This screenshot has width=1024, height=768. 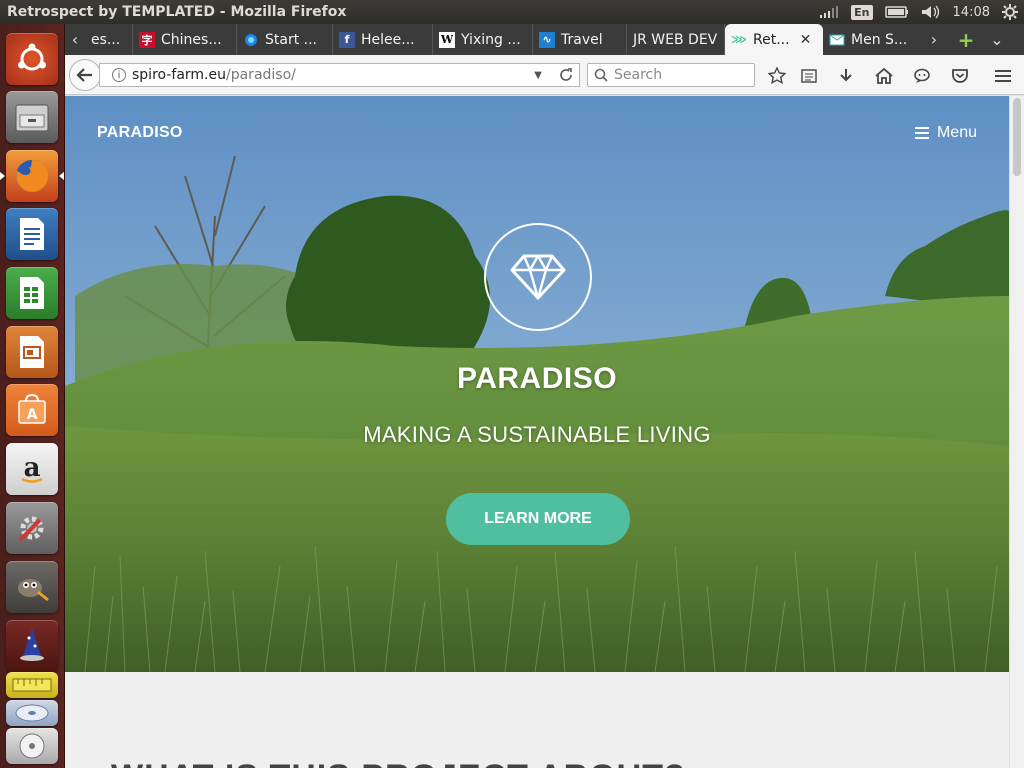 I want to click on reading-list-icon, so click(x=809, y=76).